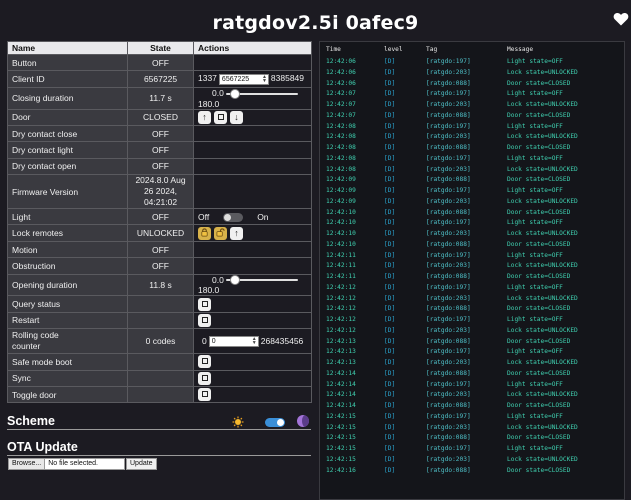 This screenshot has height=500, width=631. Describe the element at coordinates (243, 79) in the screenshot. I see `client-id-input: 6567225 ▲ ▼` at that location.